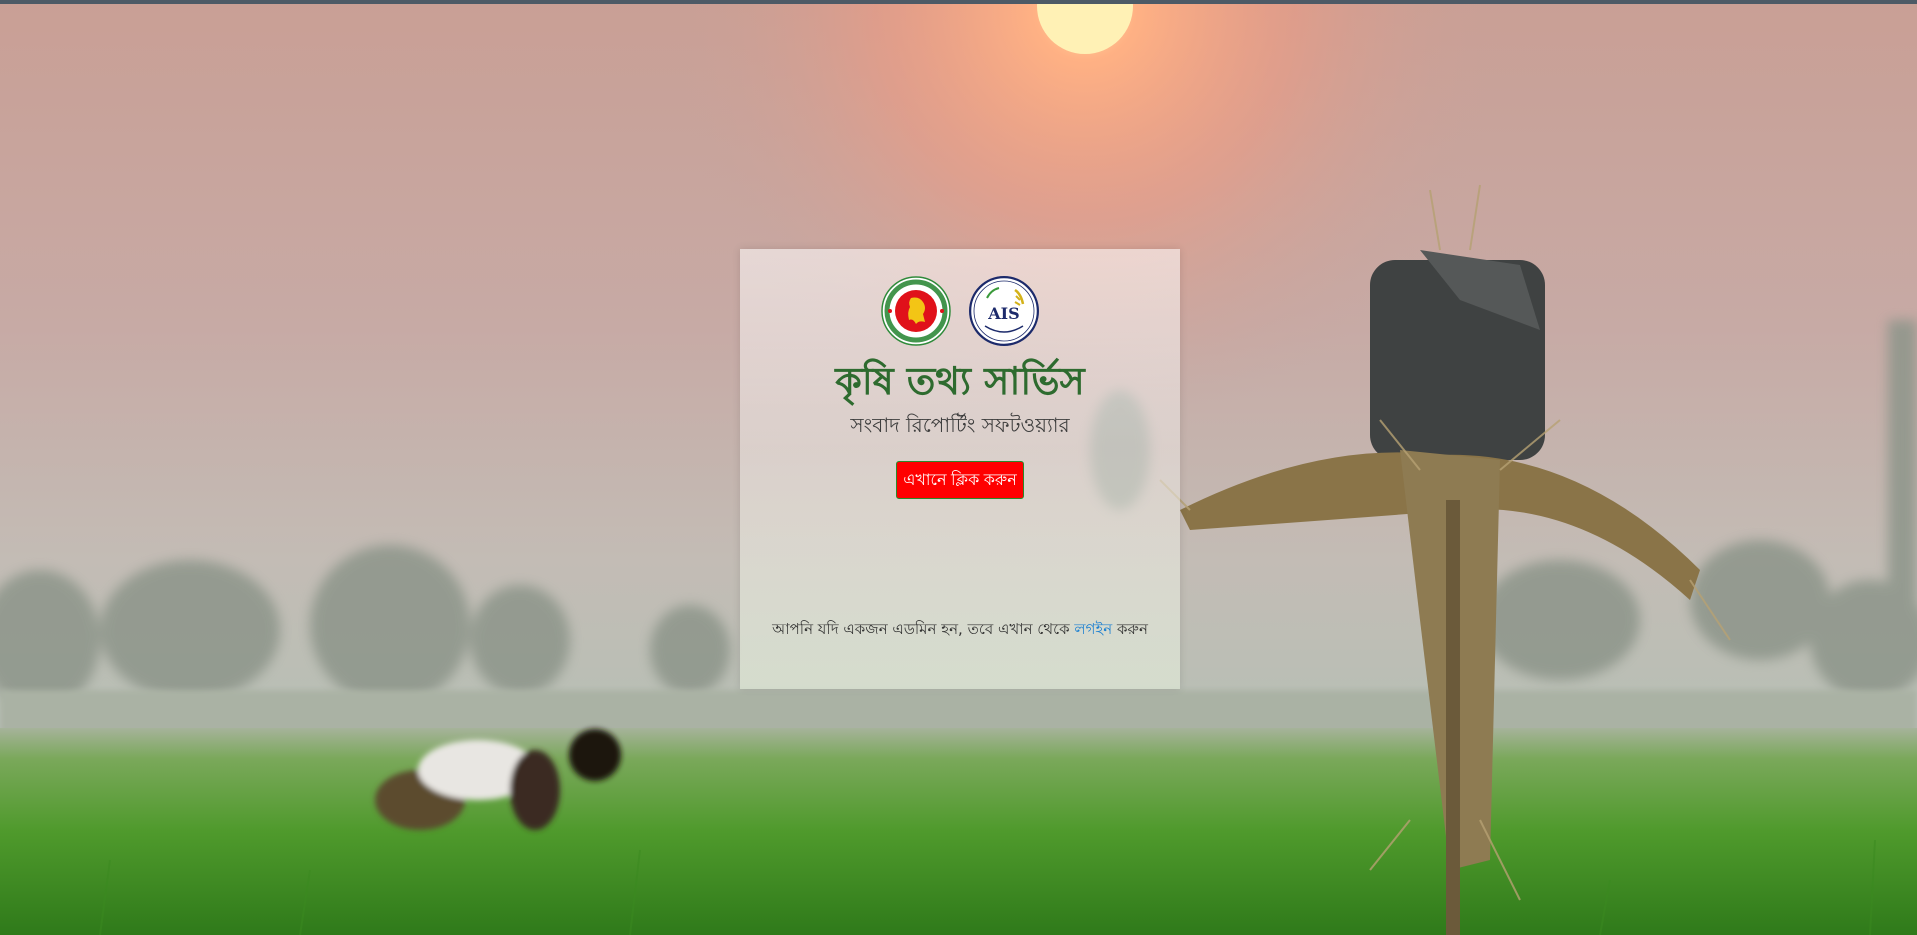  I want to click on top-bar, so click(958, 2).